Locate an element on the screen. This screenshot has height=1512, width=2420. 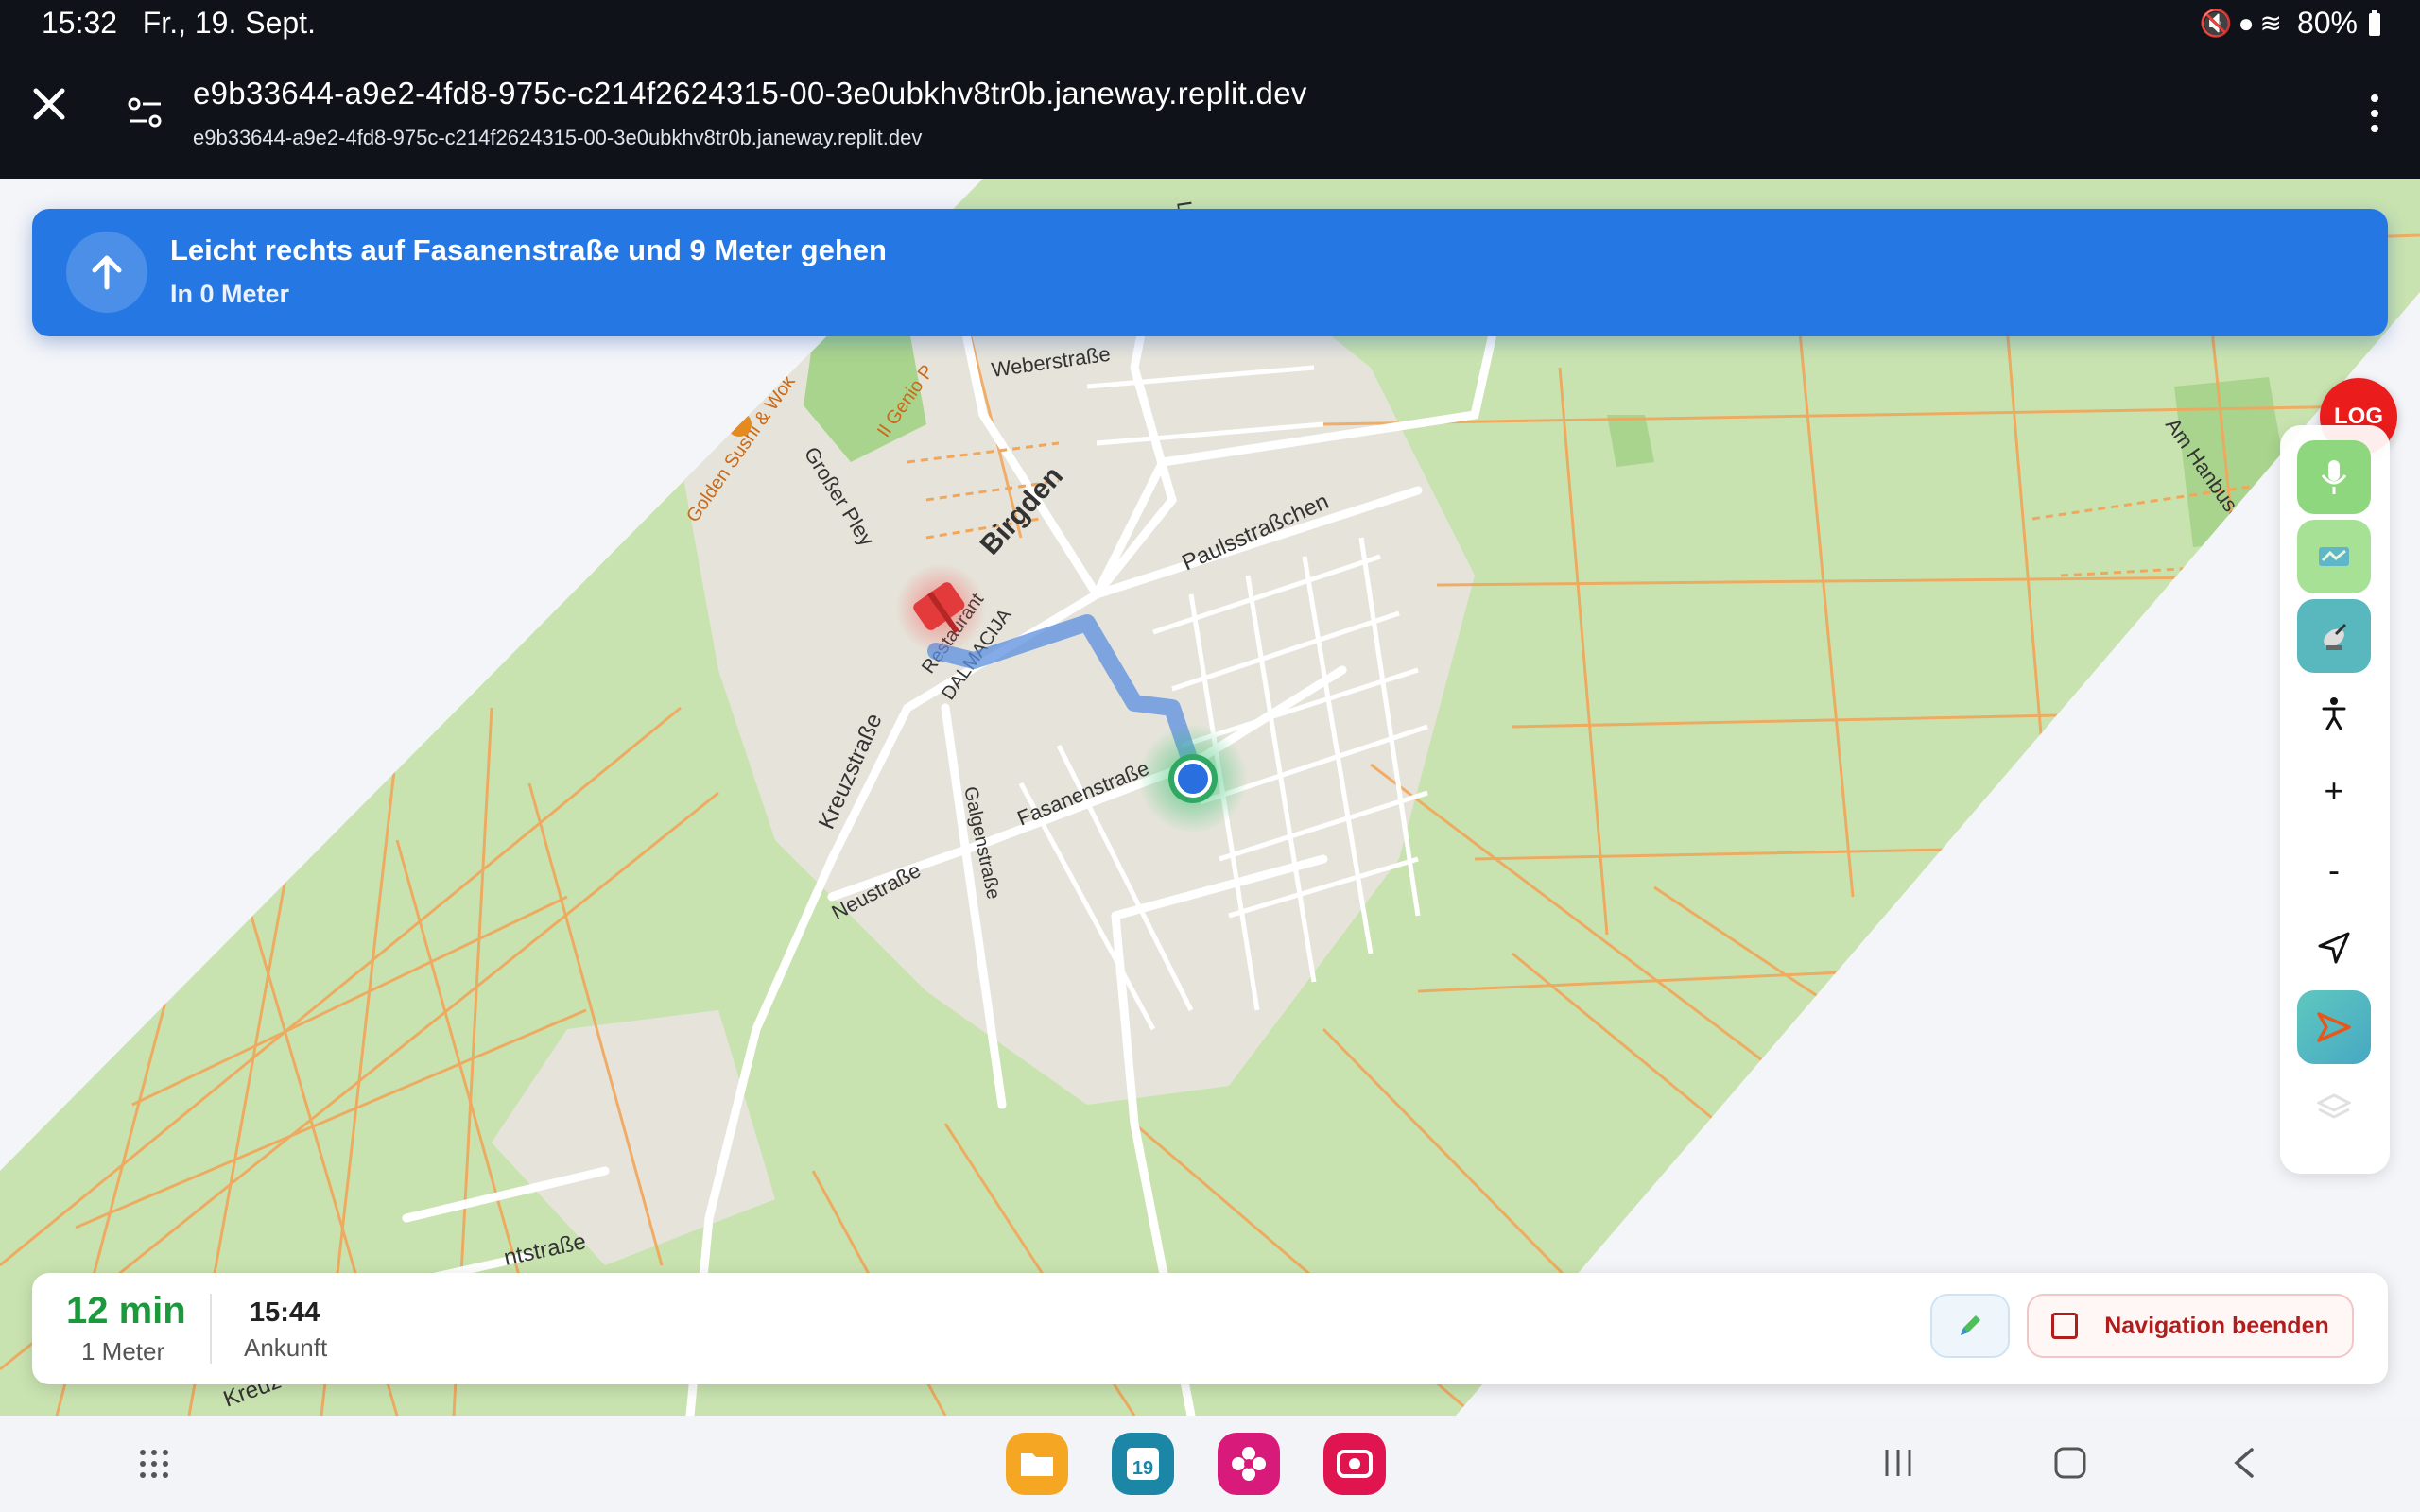
system-nav-bar: 19 is located at coordinates (1210, 1464).